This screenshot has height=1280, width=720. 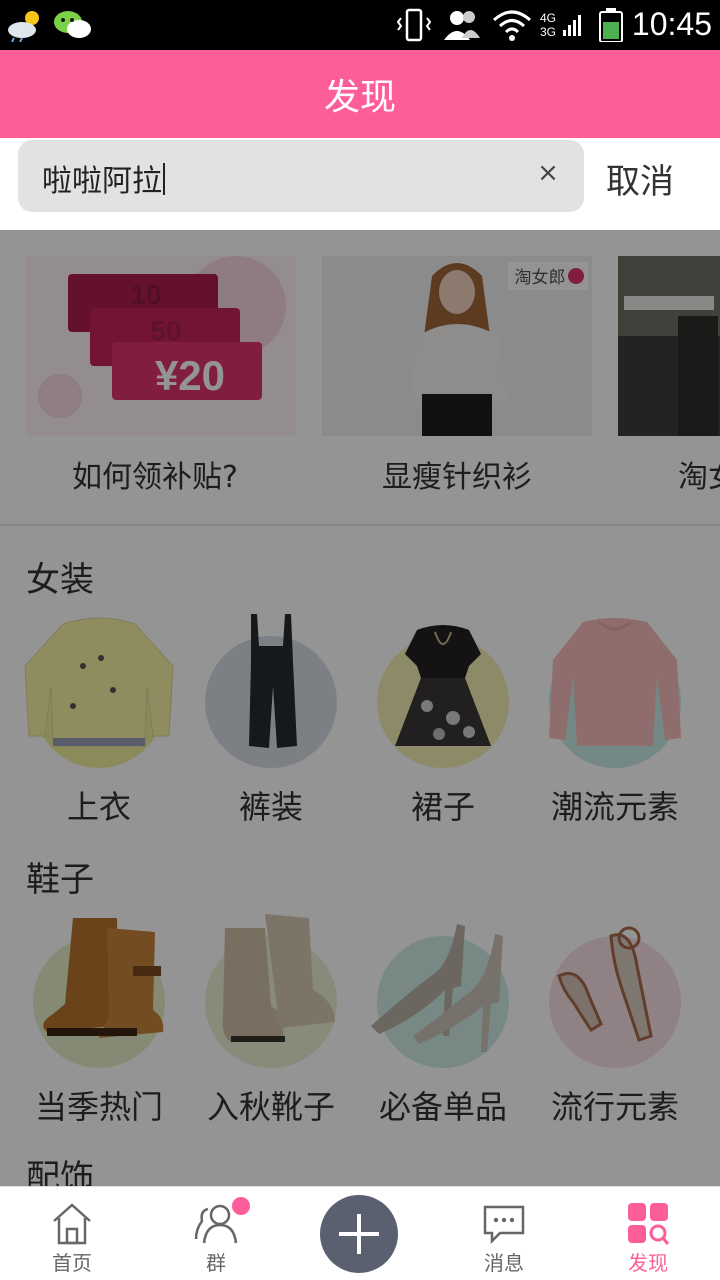 What do you see at coordinates (512, 25) in the screenshot?
I see `wifi-icon` at bounding box center [512, 25].